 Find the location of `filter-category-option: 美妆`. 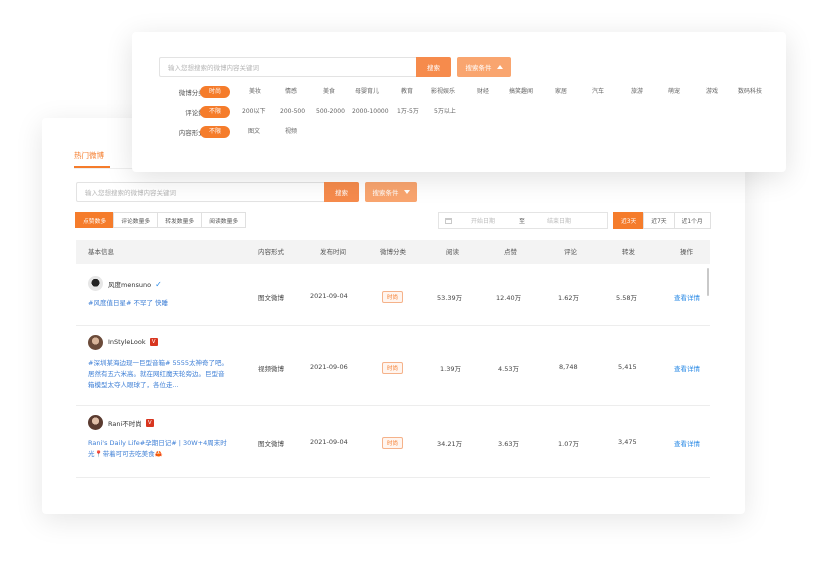

filter-category-option: 美妆 is located at coordinates (255, 92).